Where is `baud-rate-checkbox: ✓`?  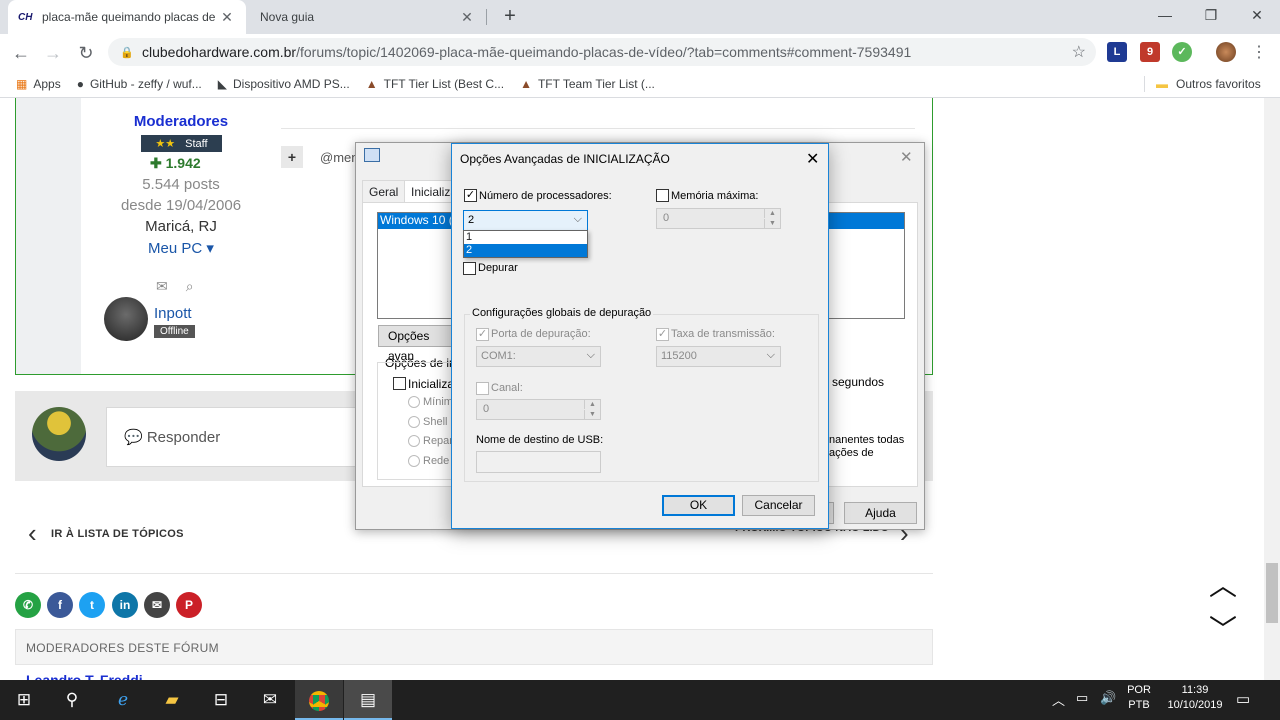 baud-rate-checkbox: ✓ is located at coordinates (662, 334).